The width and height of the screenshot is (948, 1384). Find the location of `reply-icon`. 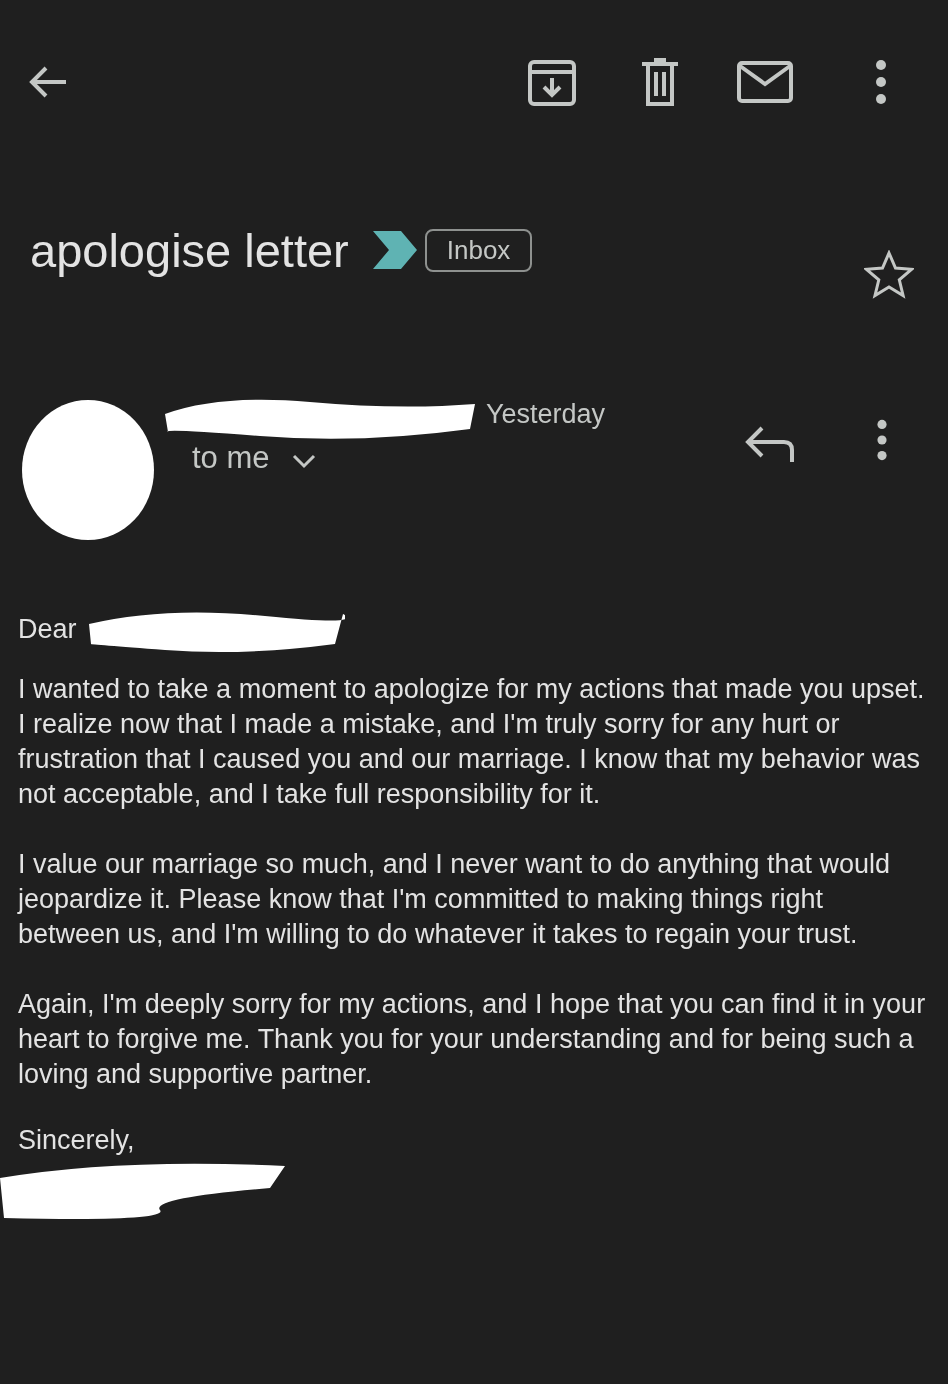

reply-icon is located at coordinates (770, 444).